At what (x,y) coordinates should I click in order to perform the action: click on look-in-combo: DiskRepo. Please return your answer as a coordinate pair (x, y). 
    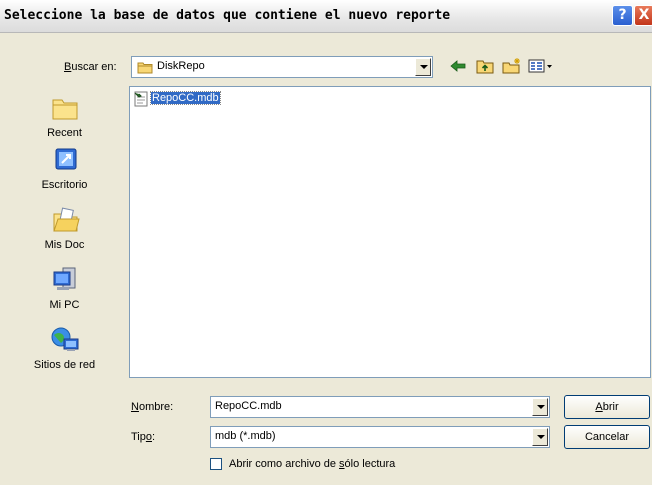
    Looking at the image, I should click on (282, 67).